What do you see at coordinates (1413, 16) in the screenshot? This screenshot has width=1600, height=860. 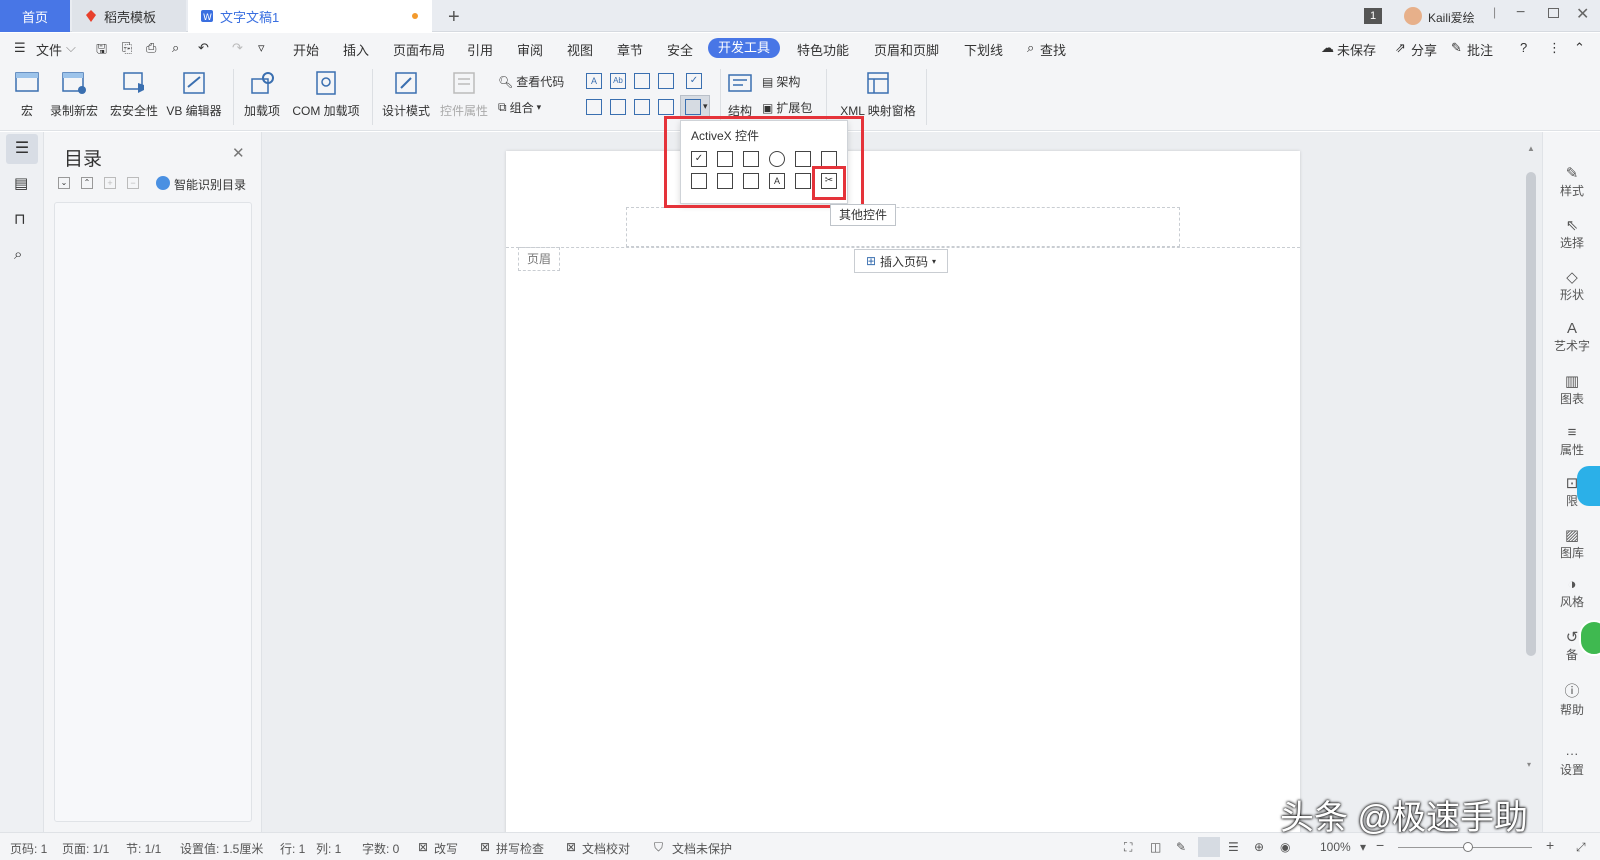 I see `avatar` at bounding box center [1413, 16].